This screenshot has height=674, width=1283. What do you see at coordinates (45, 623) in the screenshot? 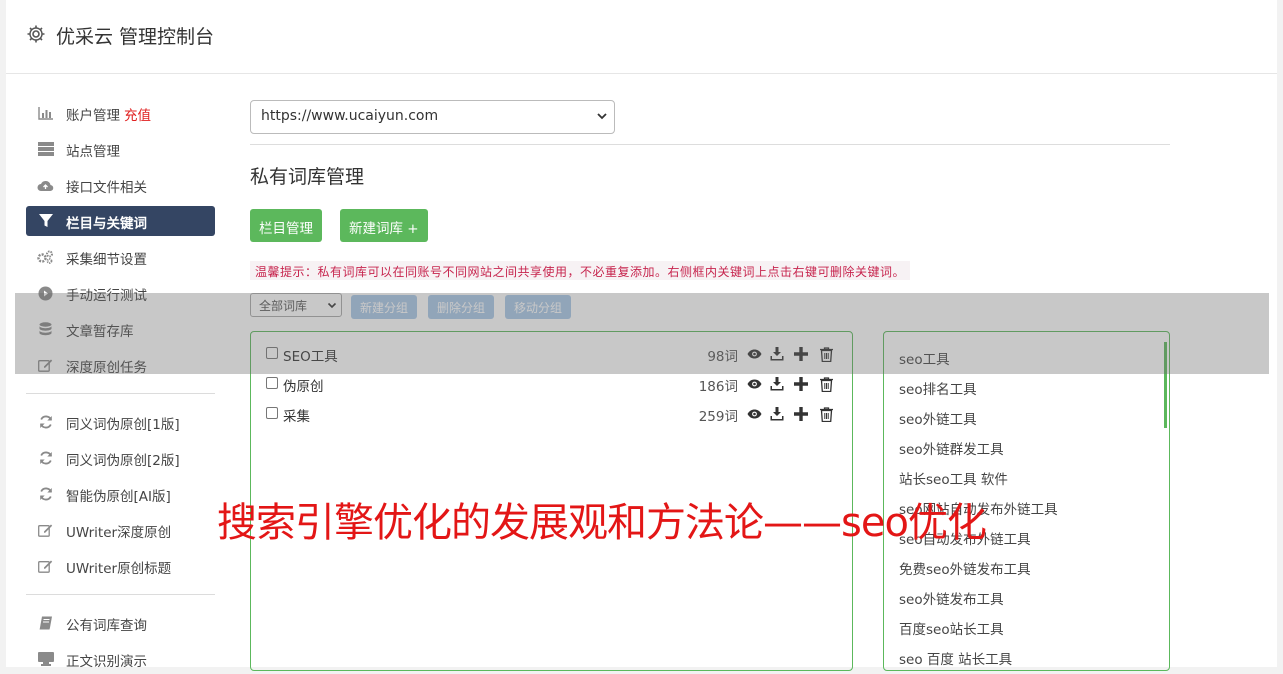
I see `book-icon` at bounding box center [45, 623].